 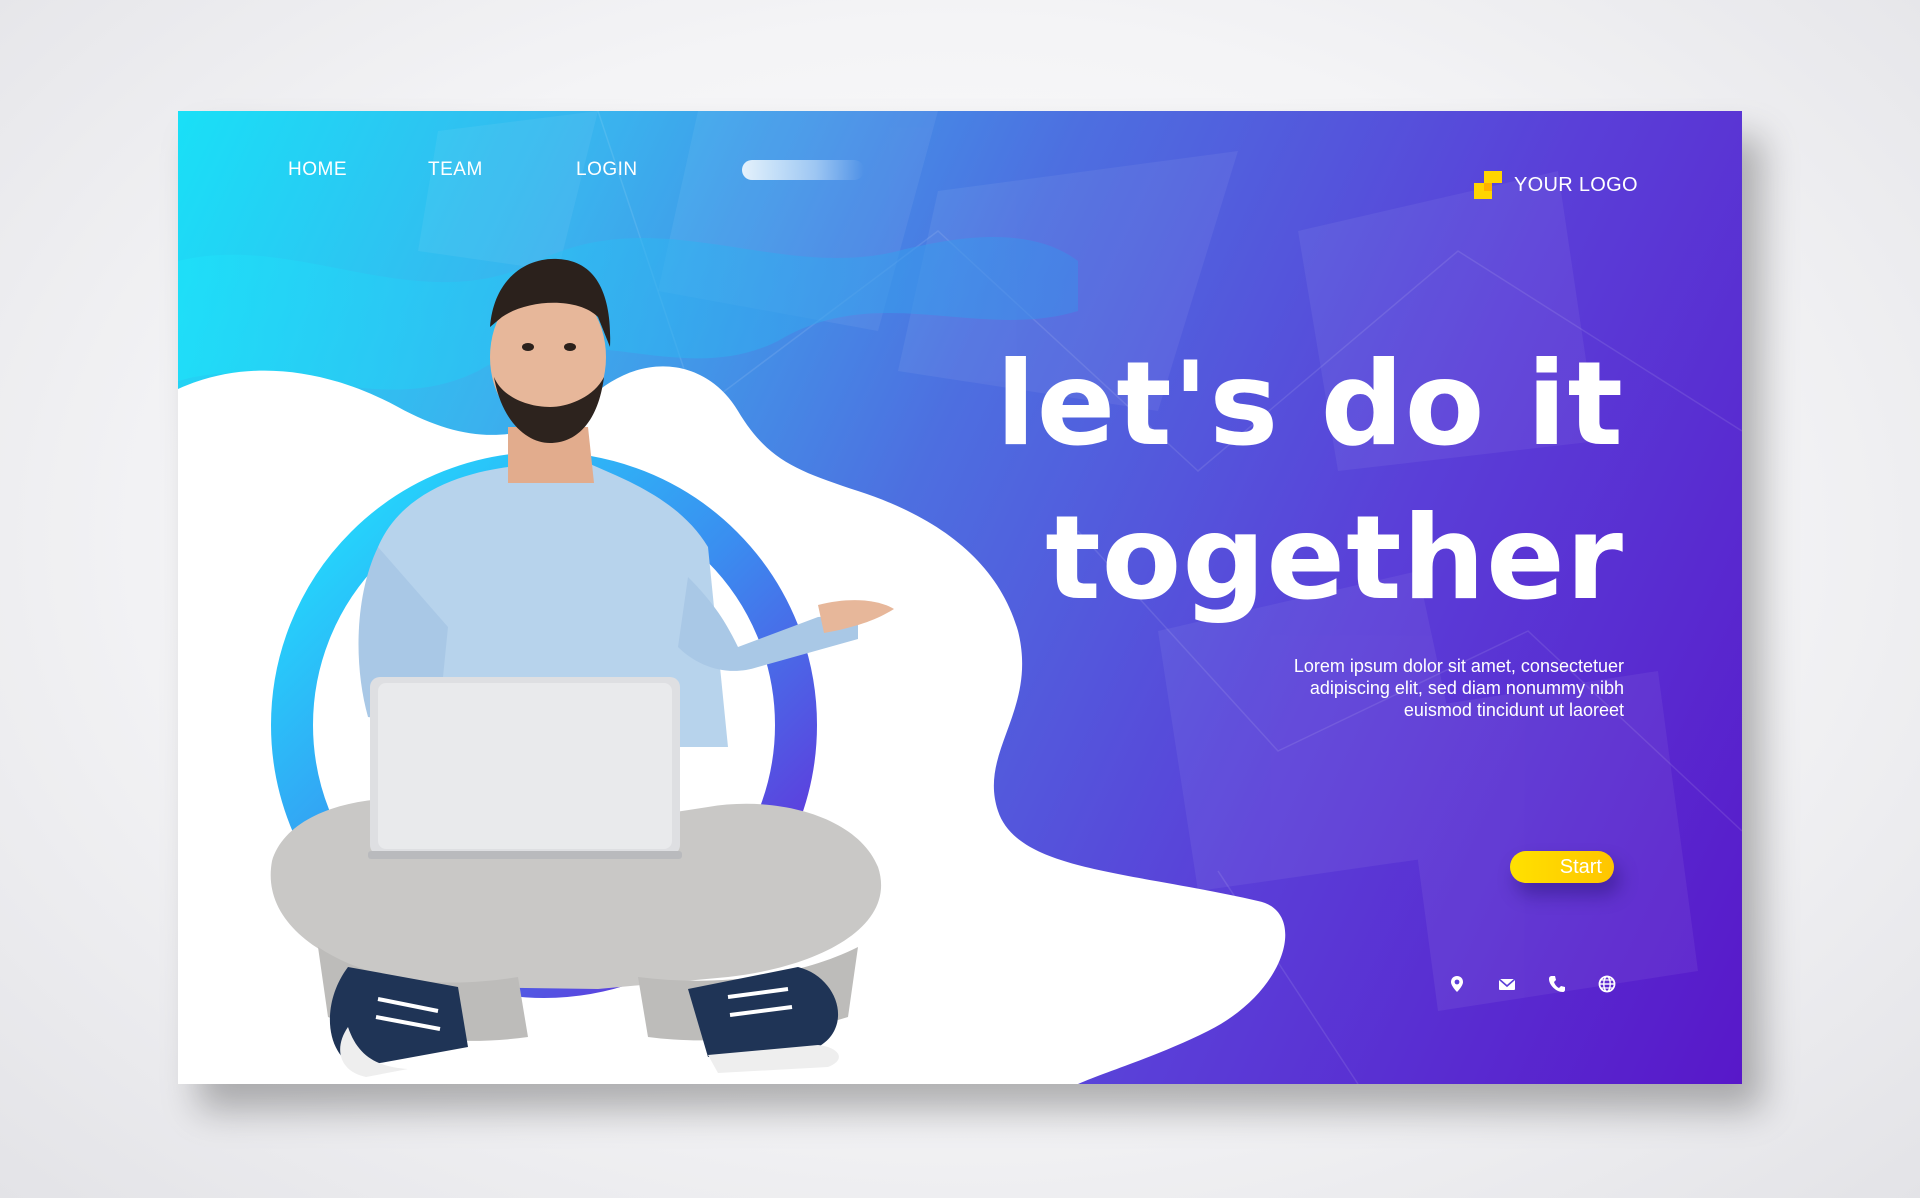 What do you see at coordinates (1466, 688) in the screenshot?
I see `hero-description-line: adipiscing elit, sed diam nonummy nibh` at bounding box center [1466, 688].